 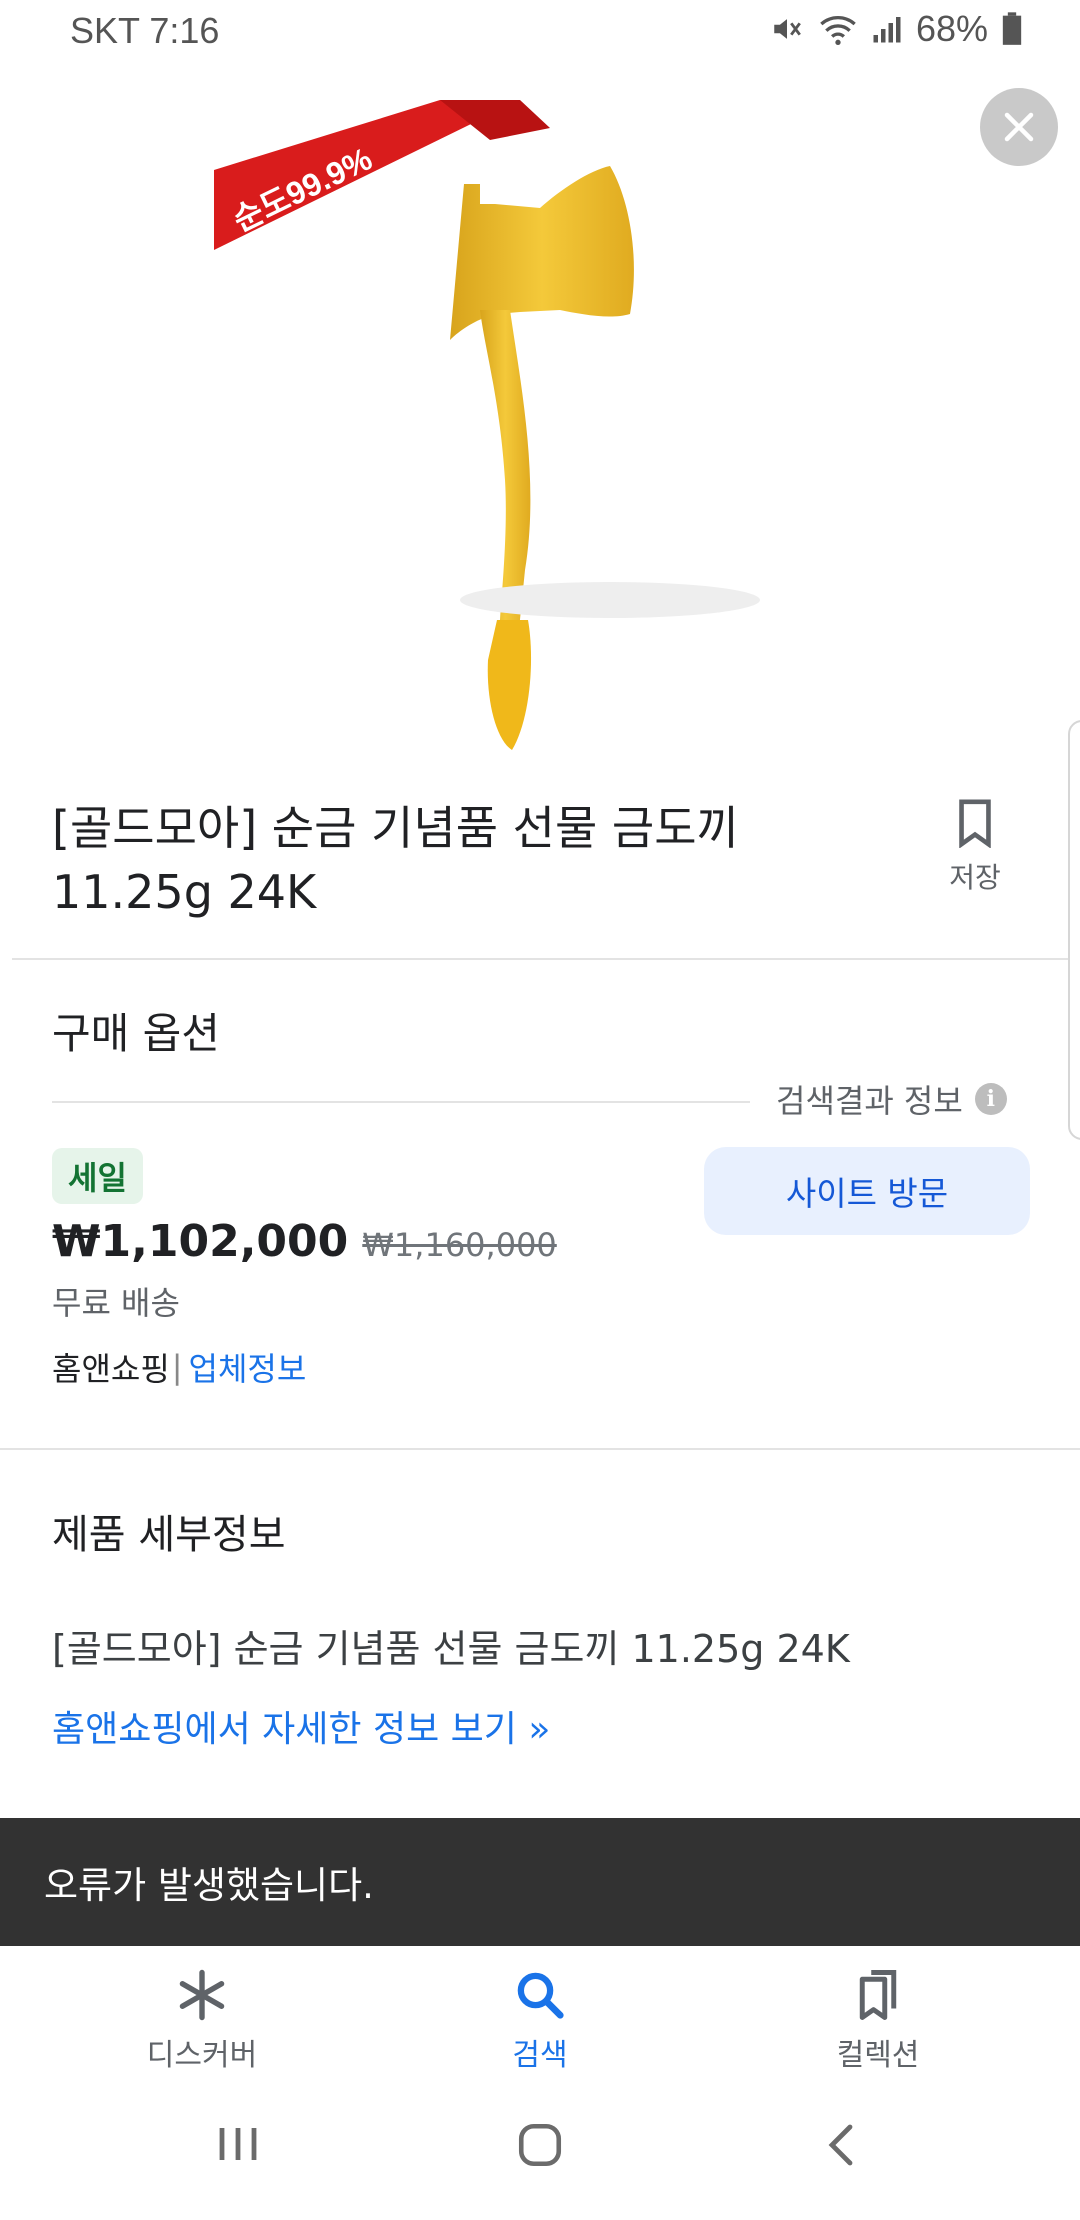 I want to click on system-nav-bar, so click(x=540, y=2150).